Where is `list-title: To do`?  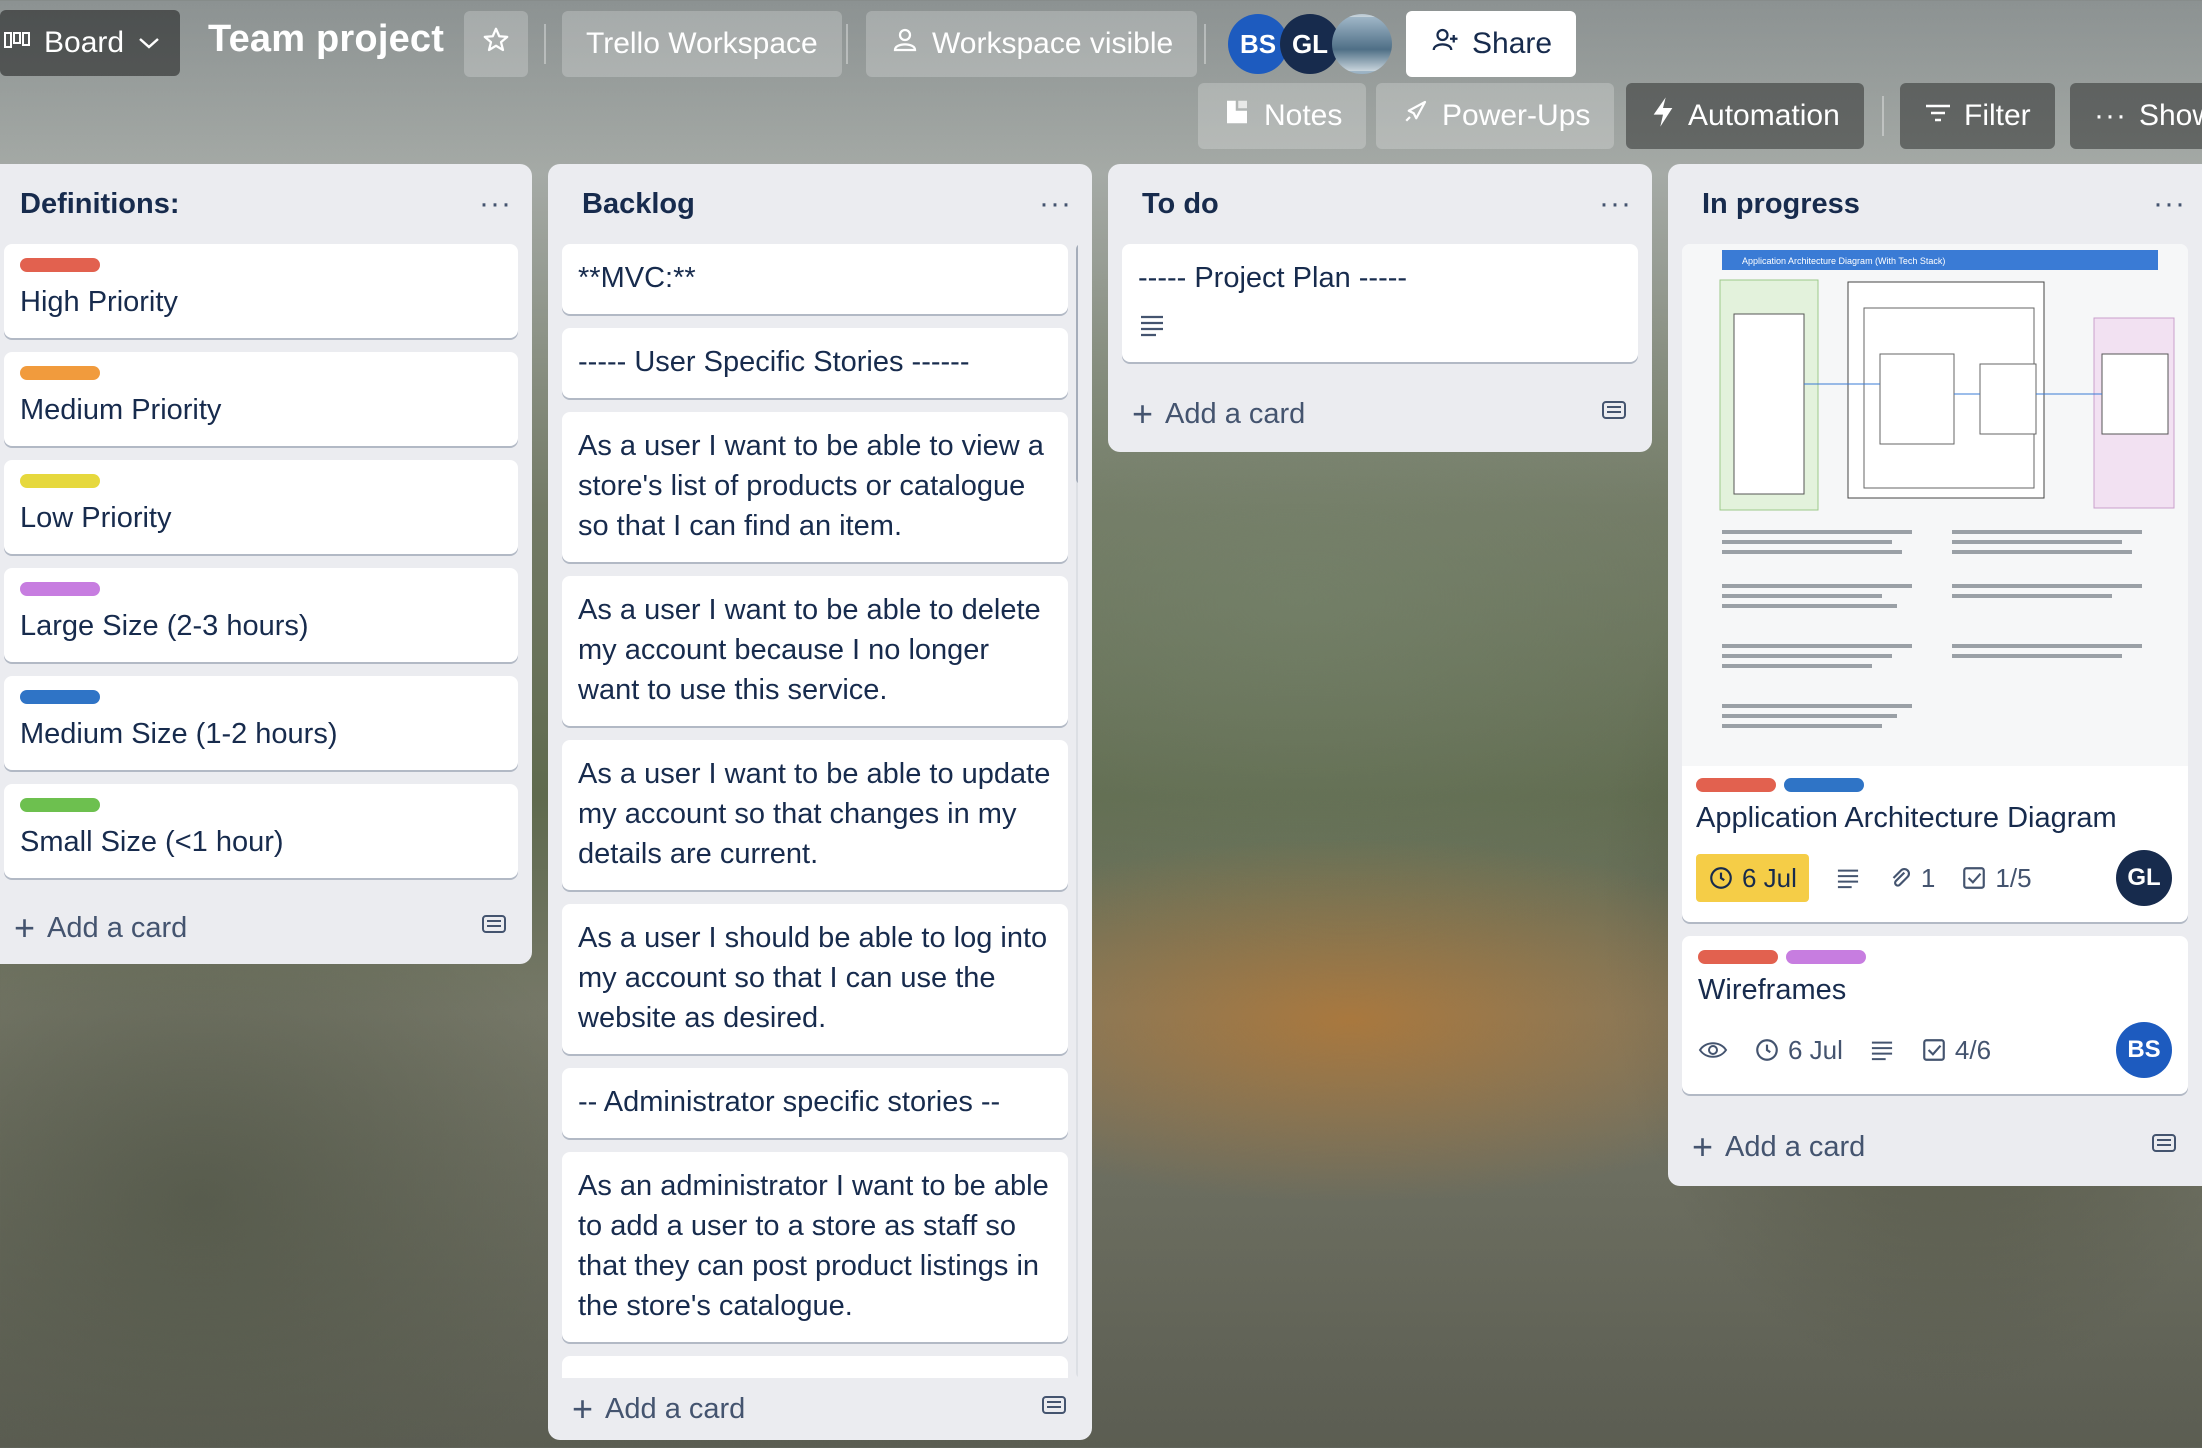
list-title: To do is located at coordinates (1180, 204).